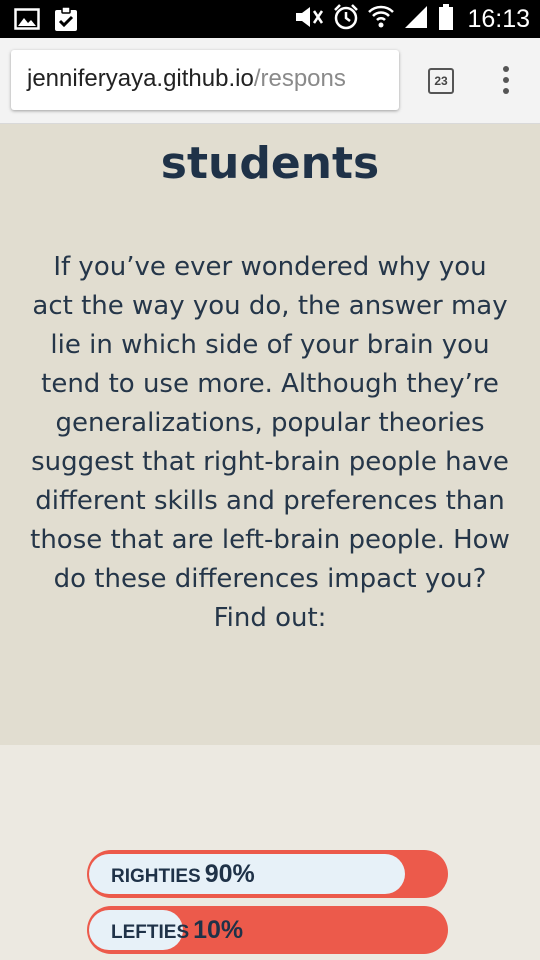  Describe the element at coordinates (309, 19) in the screenshot. I see `mute-icon` at that location.